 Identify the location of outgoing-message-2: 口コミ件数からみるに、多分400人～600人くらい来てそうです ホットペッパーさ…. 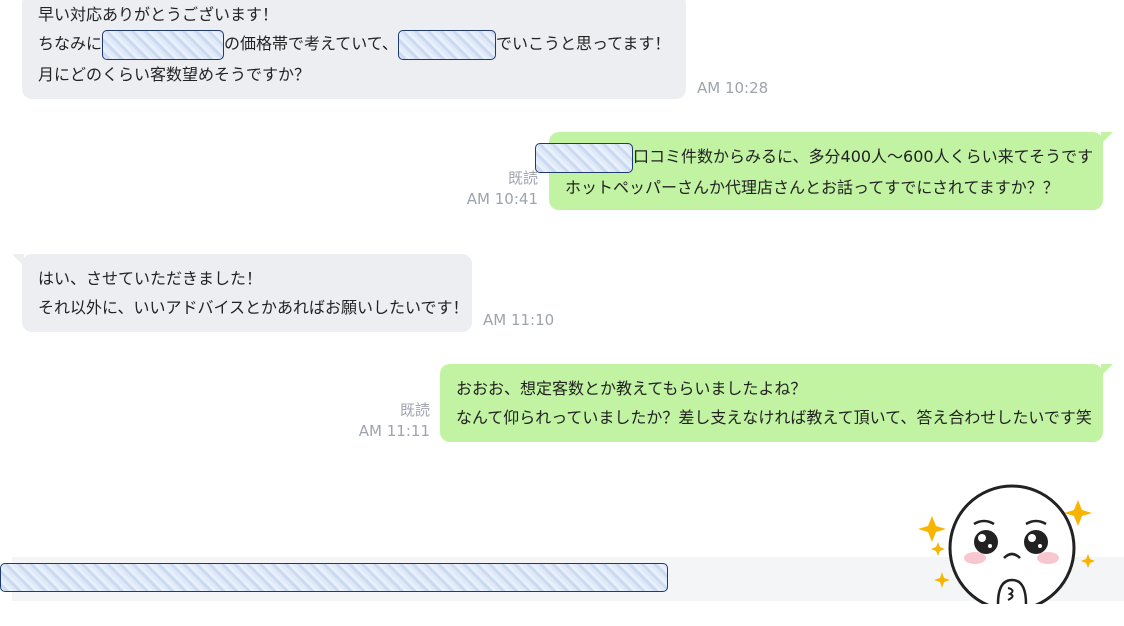
(819, 171).